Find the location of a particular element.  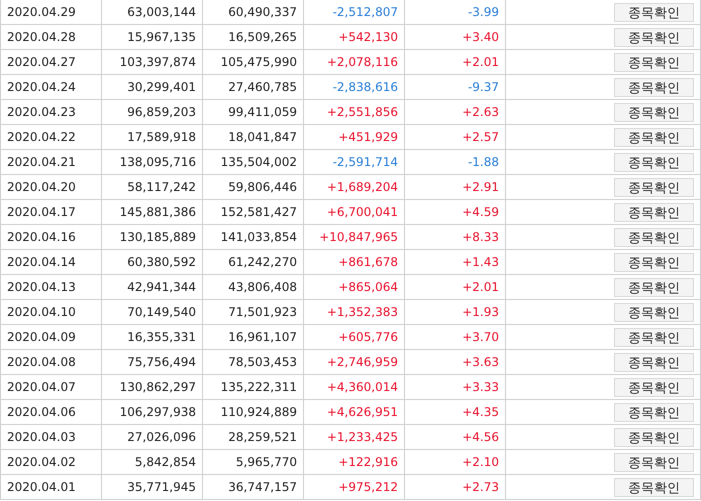

table-cell: 99,411,059 is located at coordinates (262, 112).